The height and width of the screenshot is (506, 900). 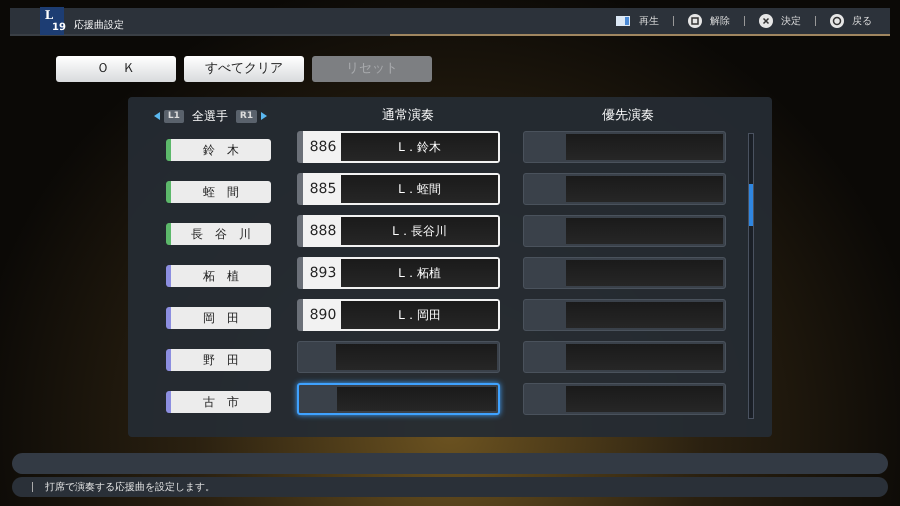 I want to click on song-slot: 886 L．鈴木, so click(x=398, y=147).